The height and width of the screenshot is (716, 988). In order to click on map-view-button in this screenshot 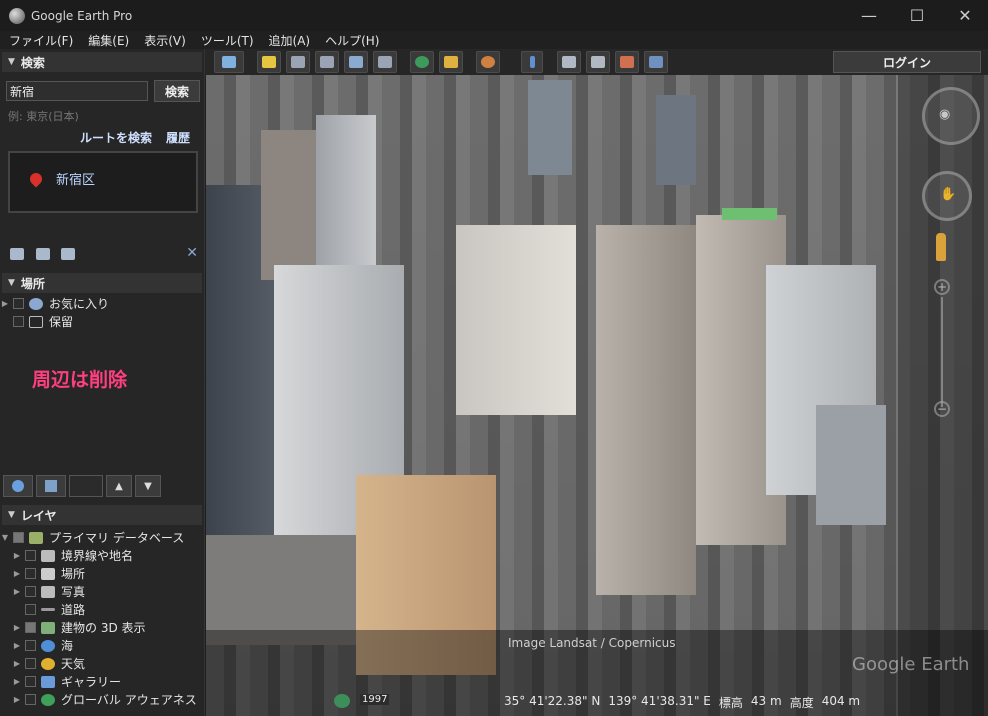, I will do `click(656, 62)`.